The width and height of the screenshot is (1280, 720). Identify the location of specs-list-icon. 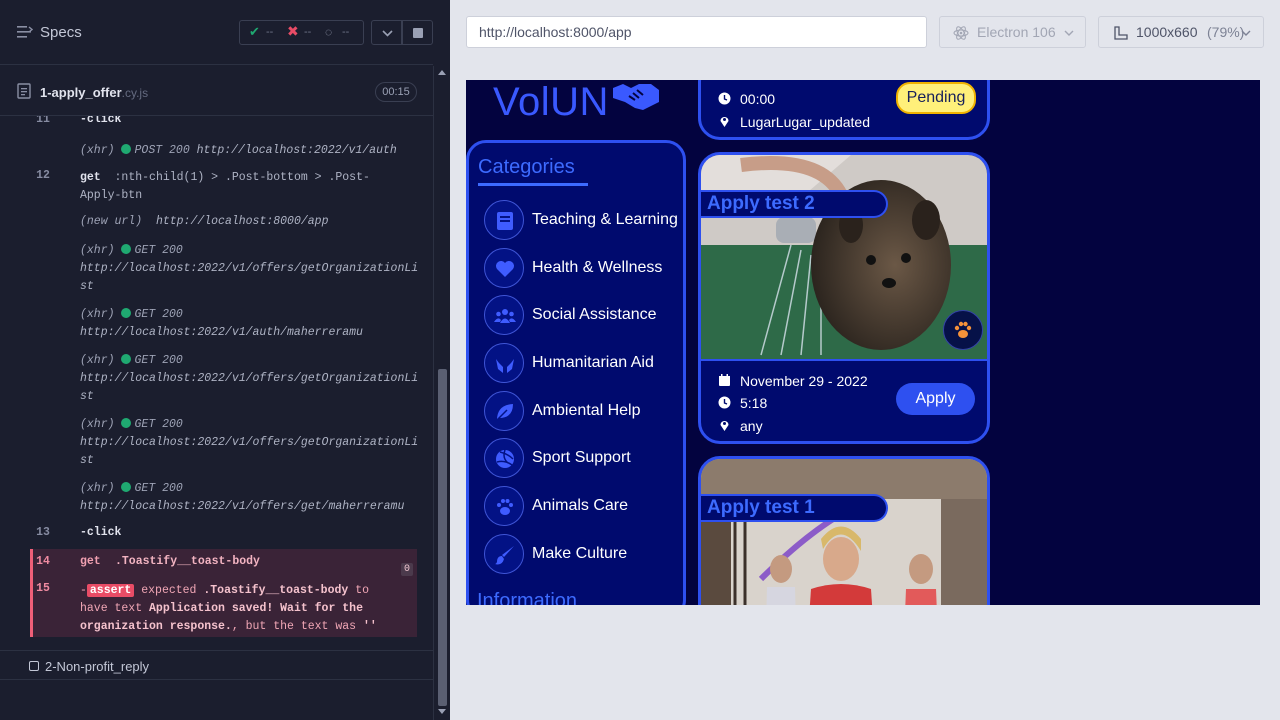
(25, 32).